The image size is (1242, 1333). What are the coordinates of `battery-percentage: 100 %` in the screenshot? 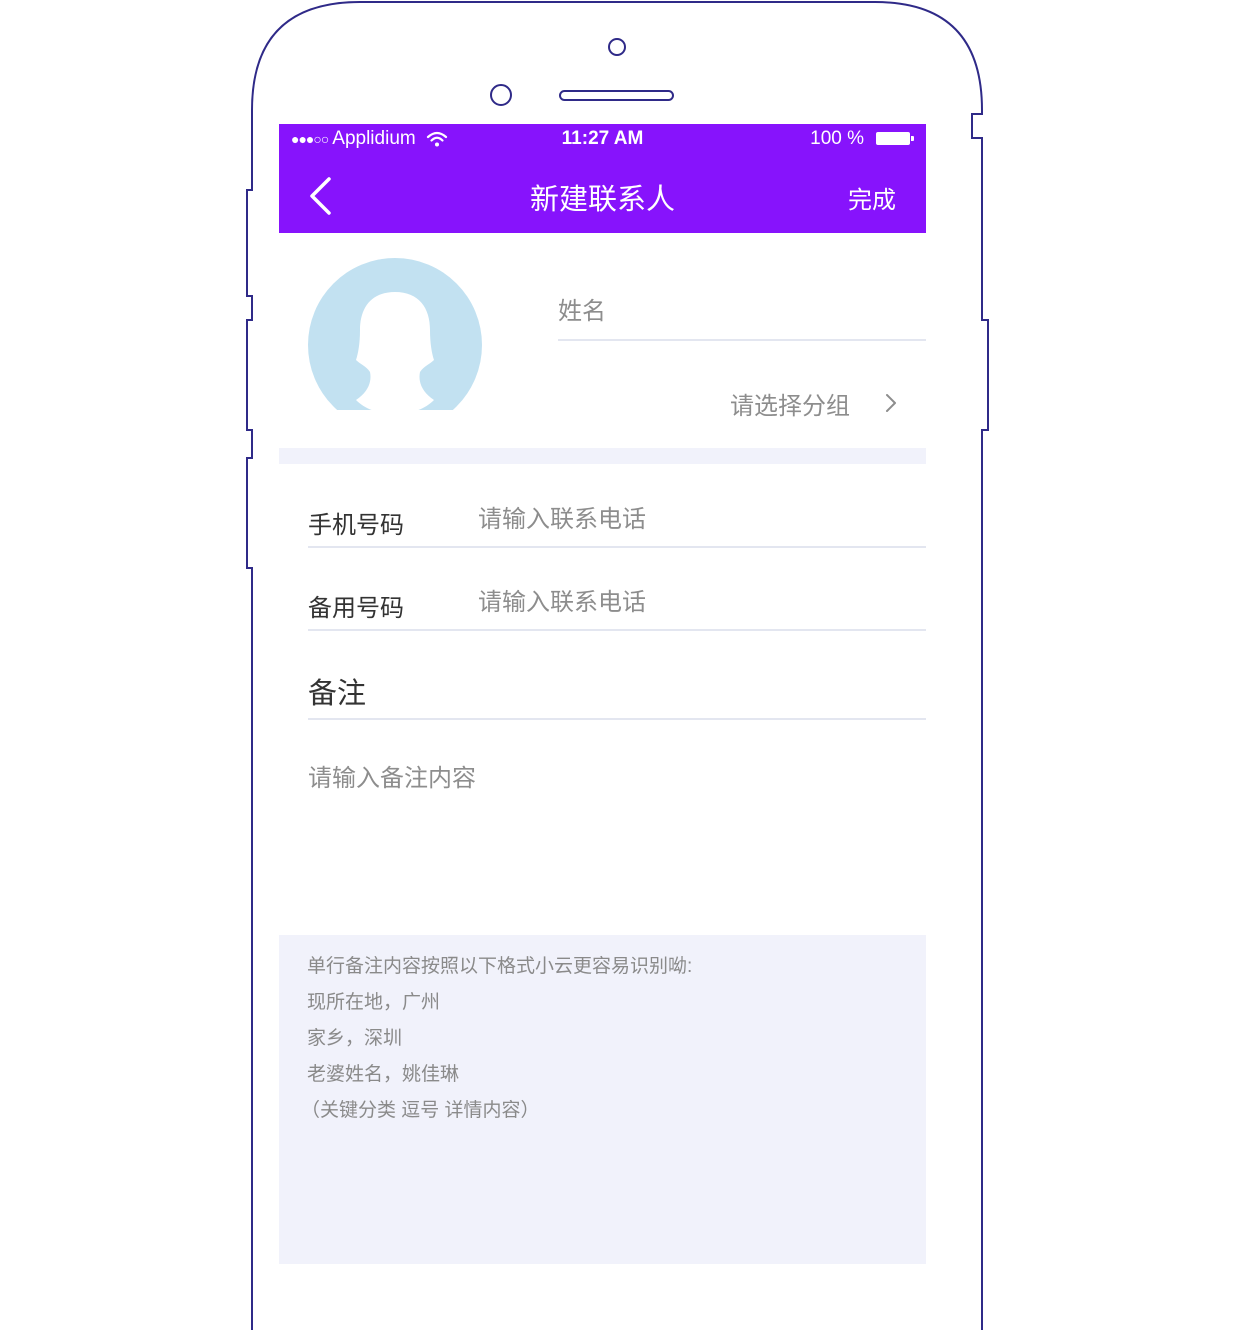 It's located at (837, 138).